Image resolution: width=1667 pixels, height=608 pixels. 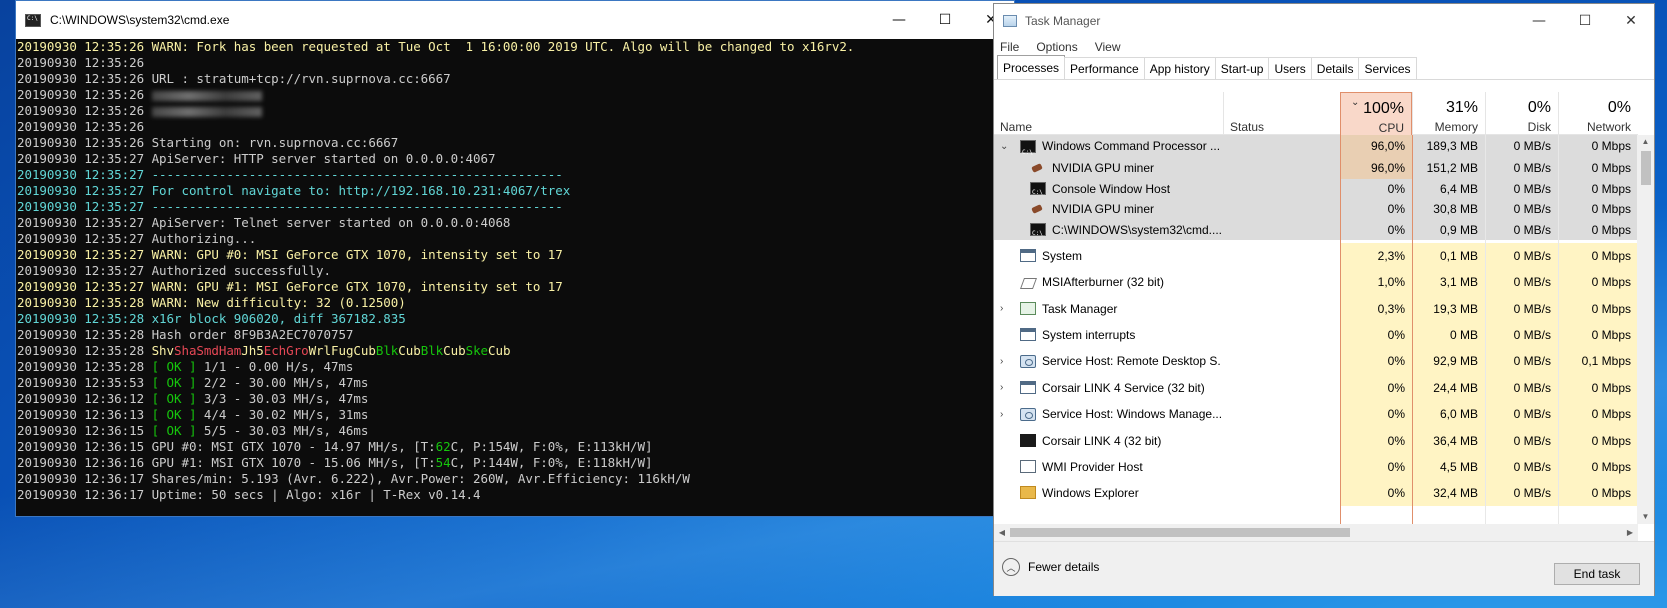 What do you see at coordinates (1108, 47) in the screenshot?
I see `menu-view: View` at bounding box center [1108, 47].